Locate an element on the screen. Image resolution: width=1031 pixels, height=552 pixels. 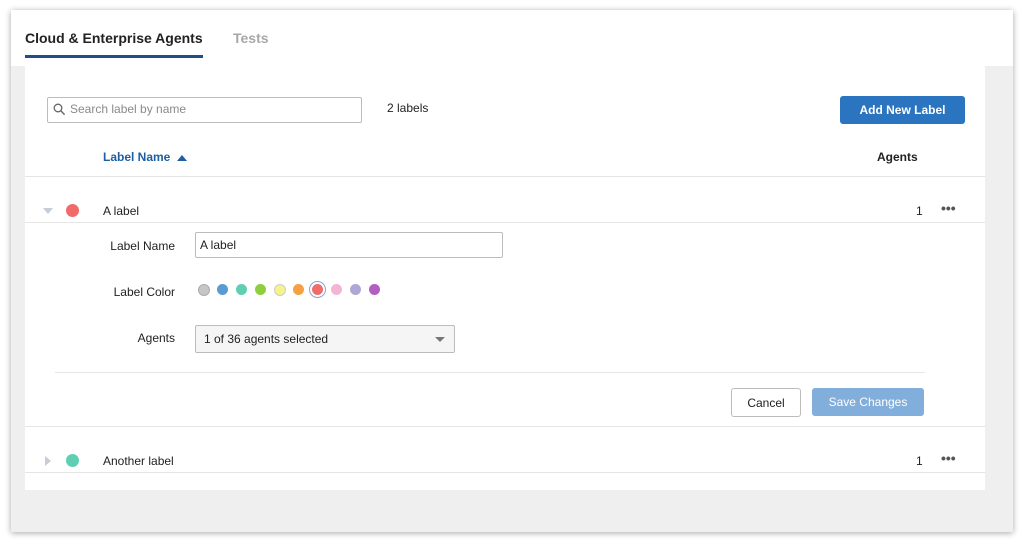
label-name-input-box is located at coordinates (349, 245).